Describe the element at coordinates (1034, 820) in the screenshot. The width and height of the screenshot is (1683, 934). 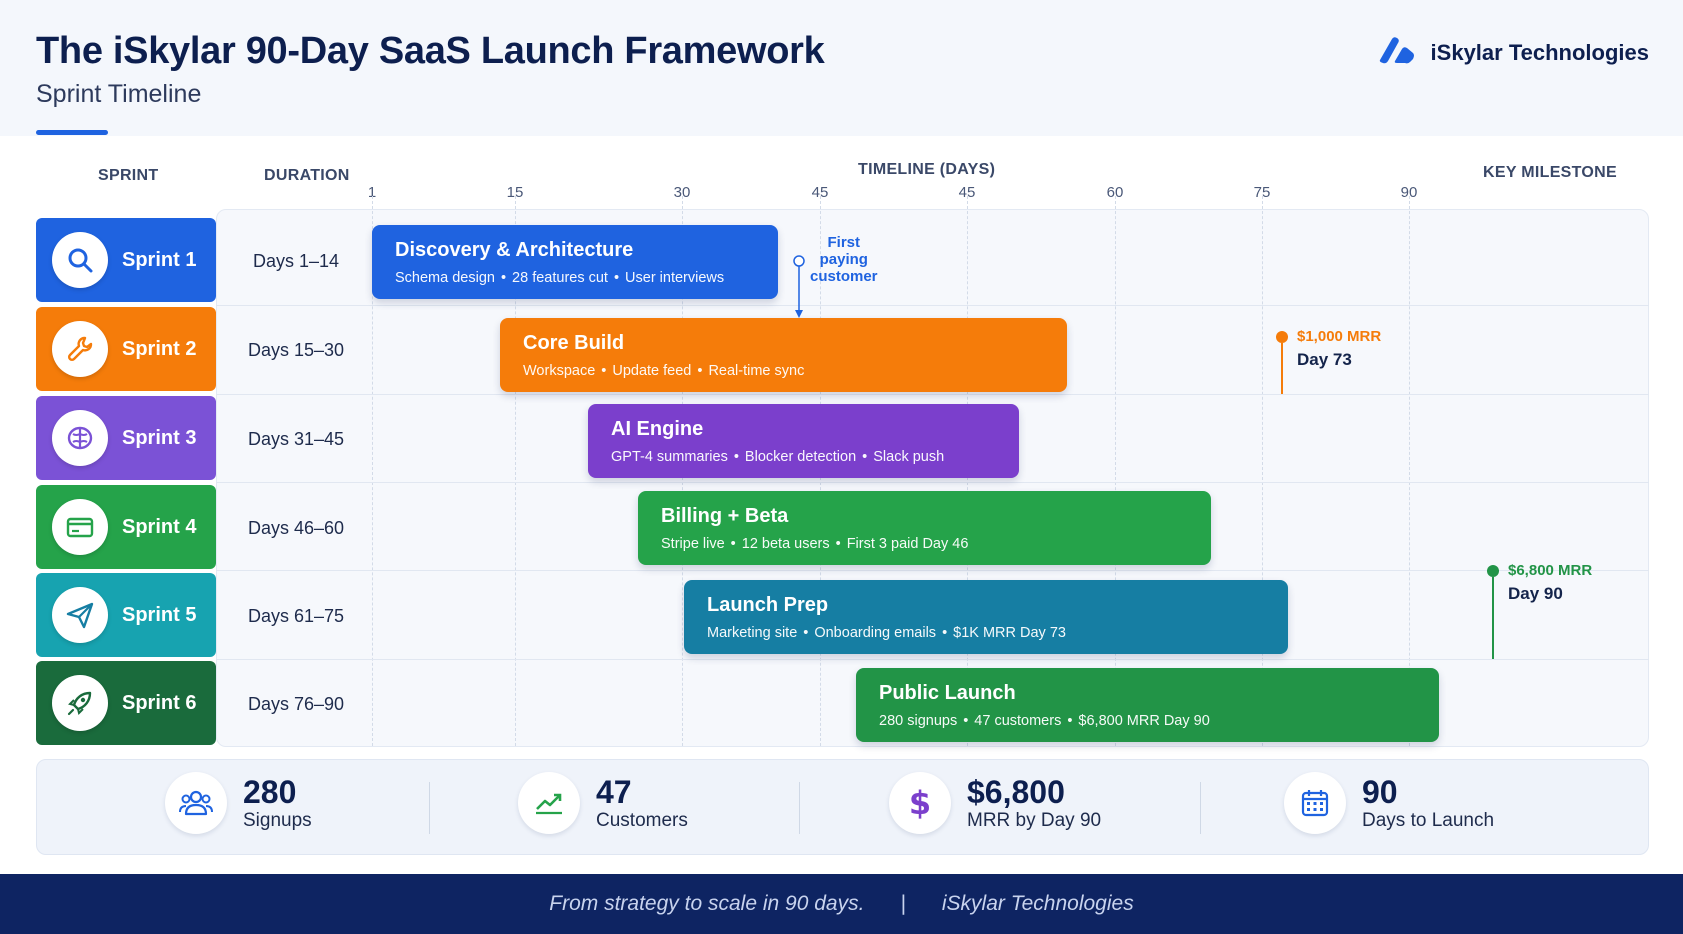
I see `stat-label: MRR by Day 90` at that location.